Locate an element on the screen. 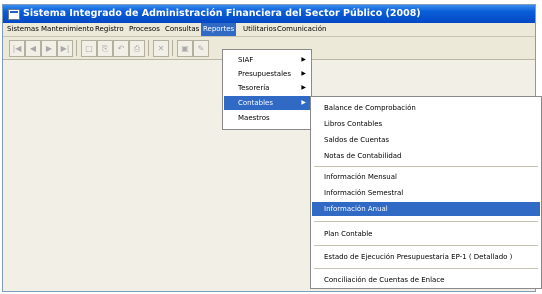 The height and width of the screenshot is (294, 542). reportes-item-label: Contables is located at coordinates (255, 103).